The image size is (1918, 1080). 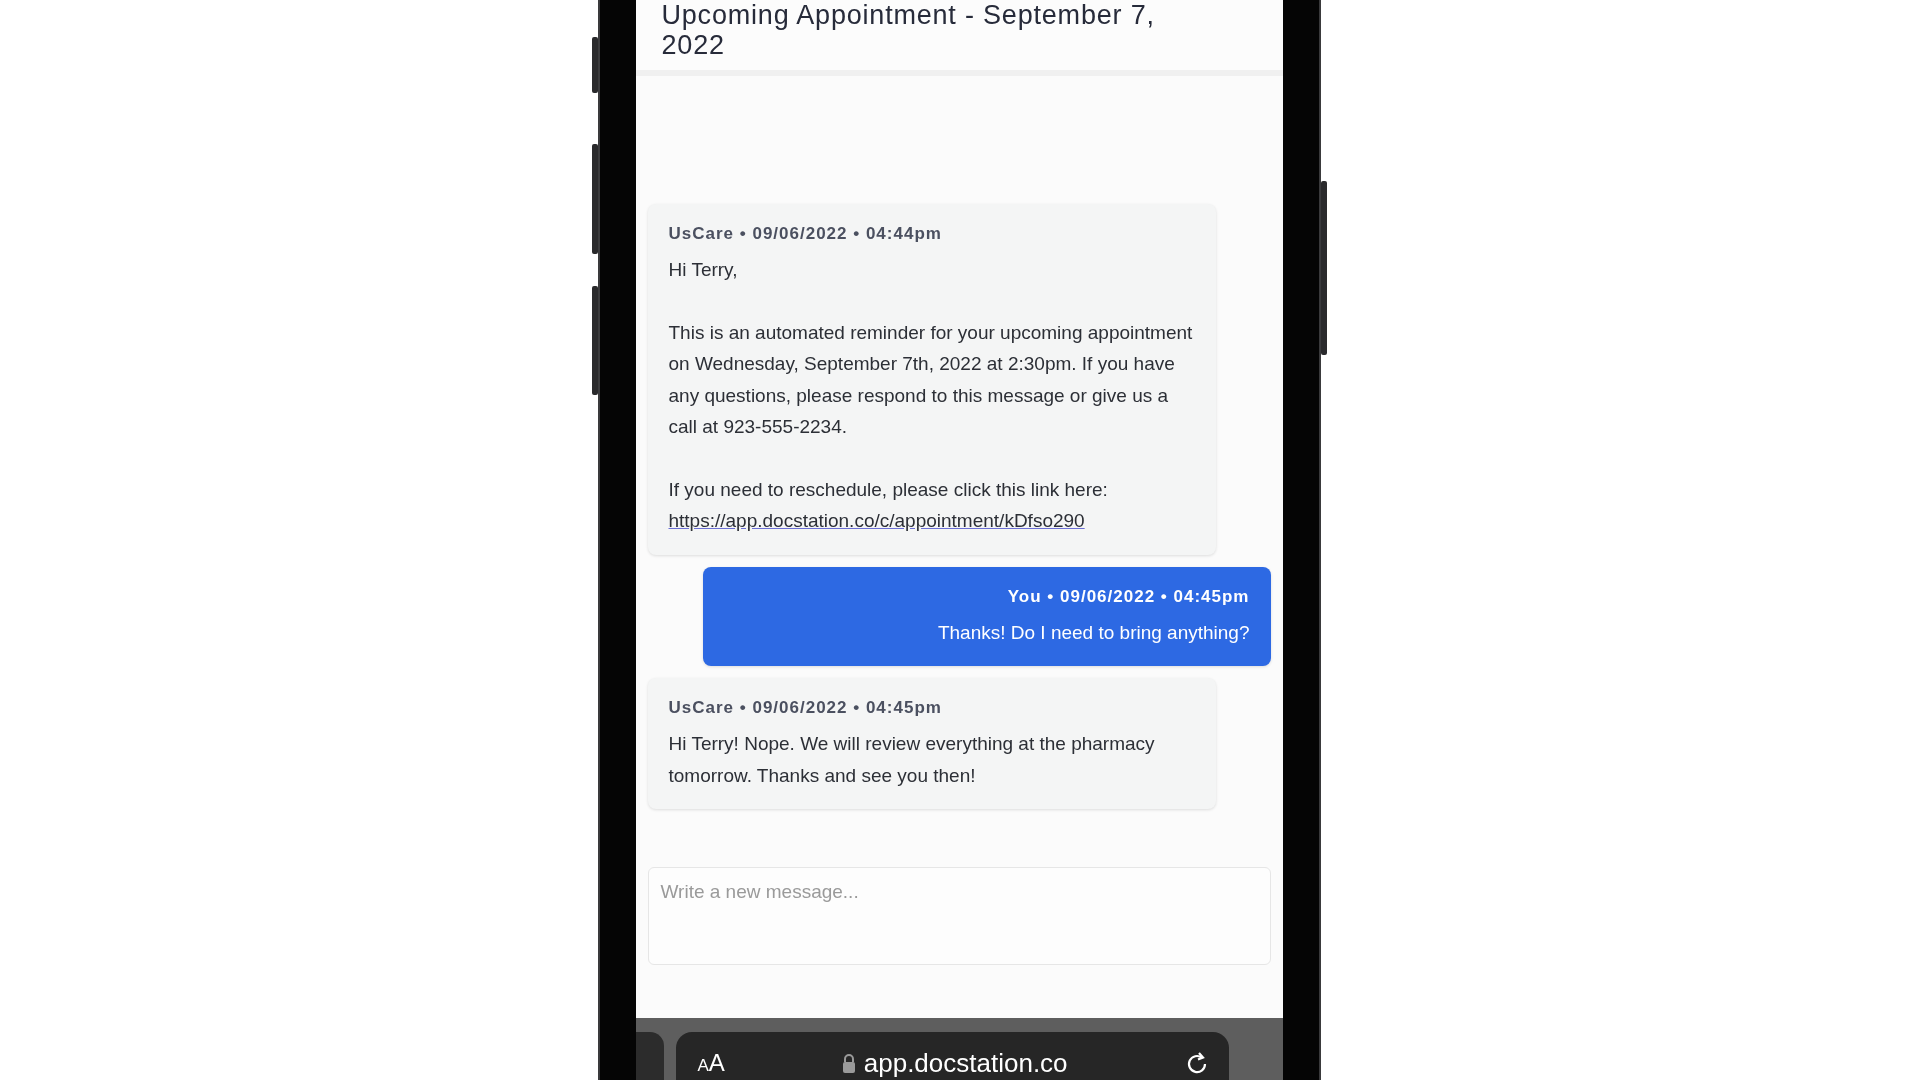 I want to click on address-bar: AA app.docstation.co, so click(x=952, y=1056).